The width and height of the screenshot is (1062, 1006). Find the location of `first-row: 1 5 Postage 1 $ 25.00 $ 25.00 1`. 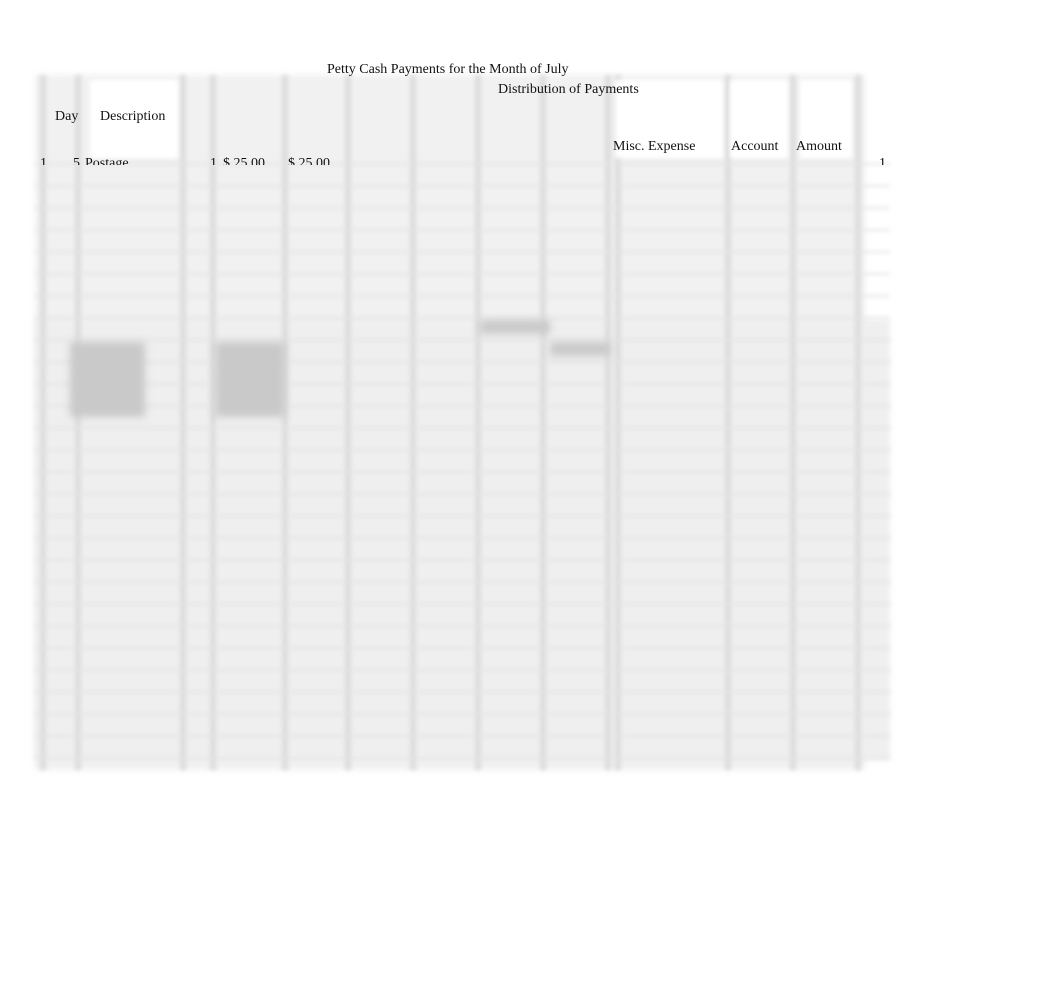

first-row: 1 5 Postage 1 $ 25.00 $ 25.00 1 is located at coordinates (465, 160).